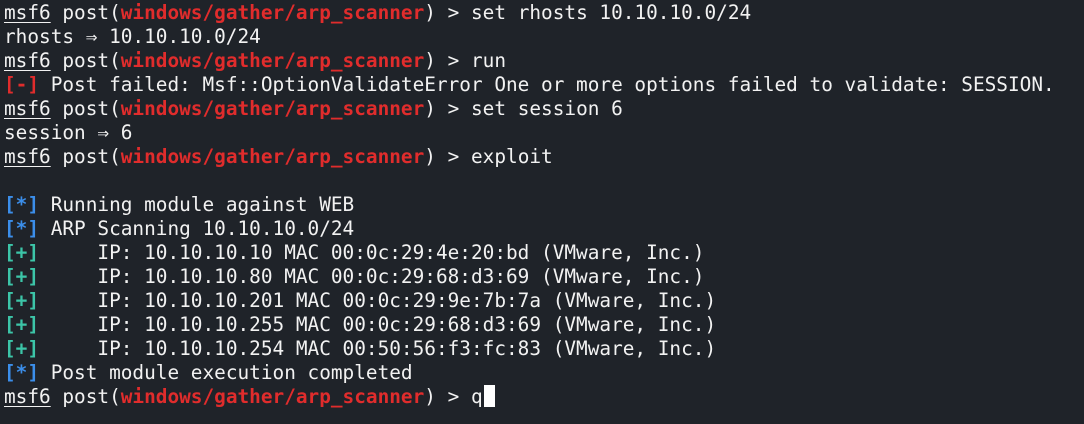 Image resolution: width=1084 pixels, height=424 pixels. Describe the element at coordinates (197, 204) in the screenshot. I see `status-text: Running module against WEB` at that location.